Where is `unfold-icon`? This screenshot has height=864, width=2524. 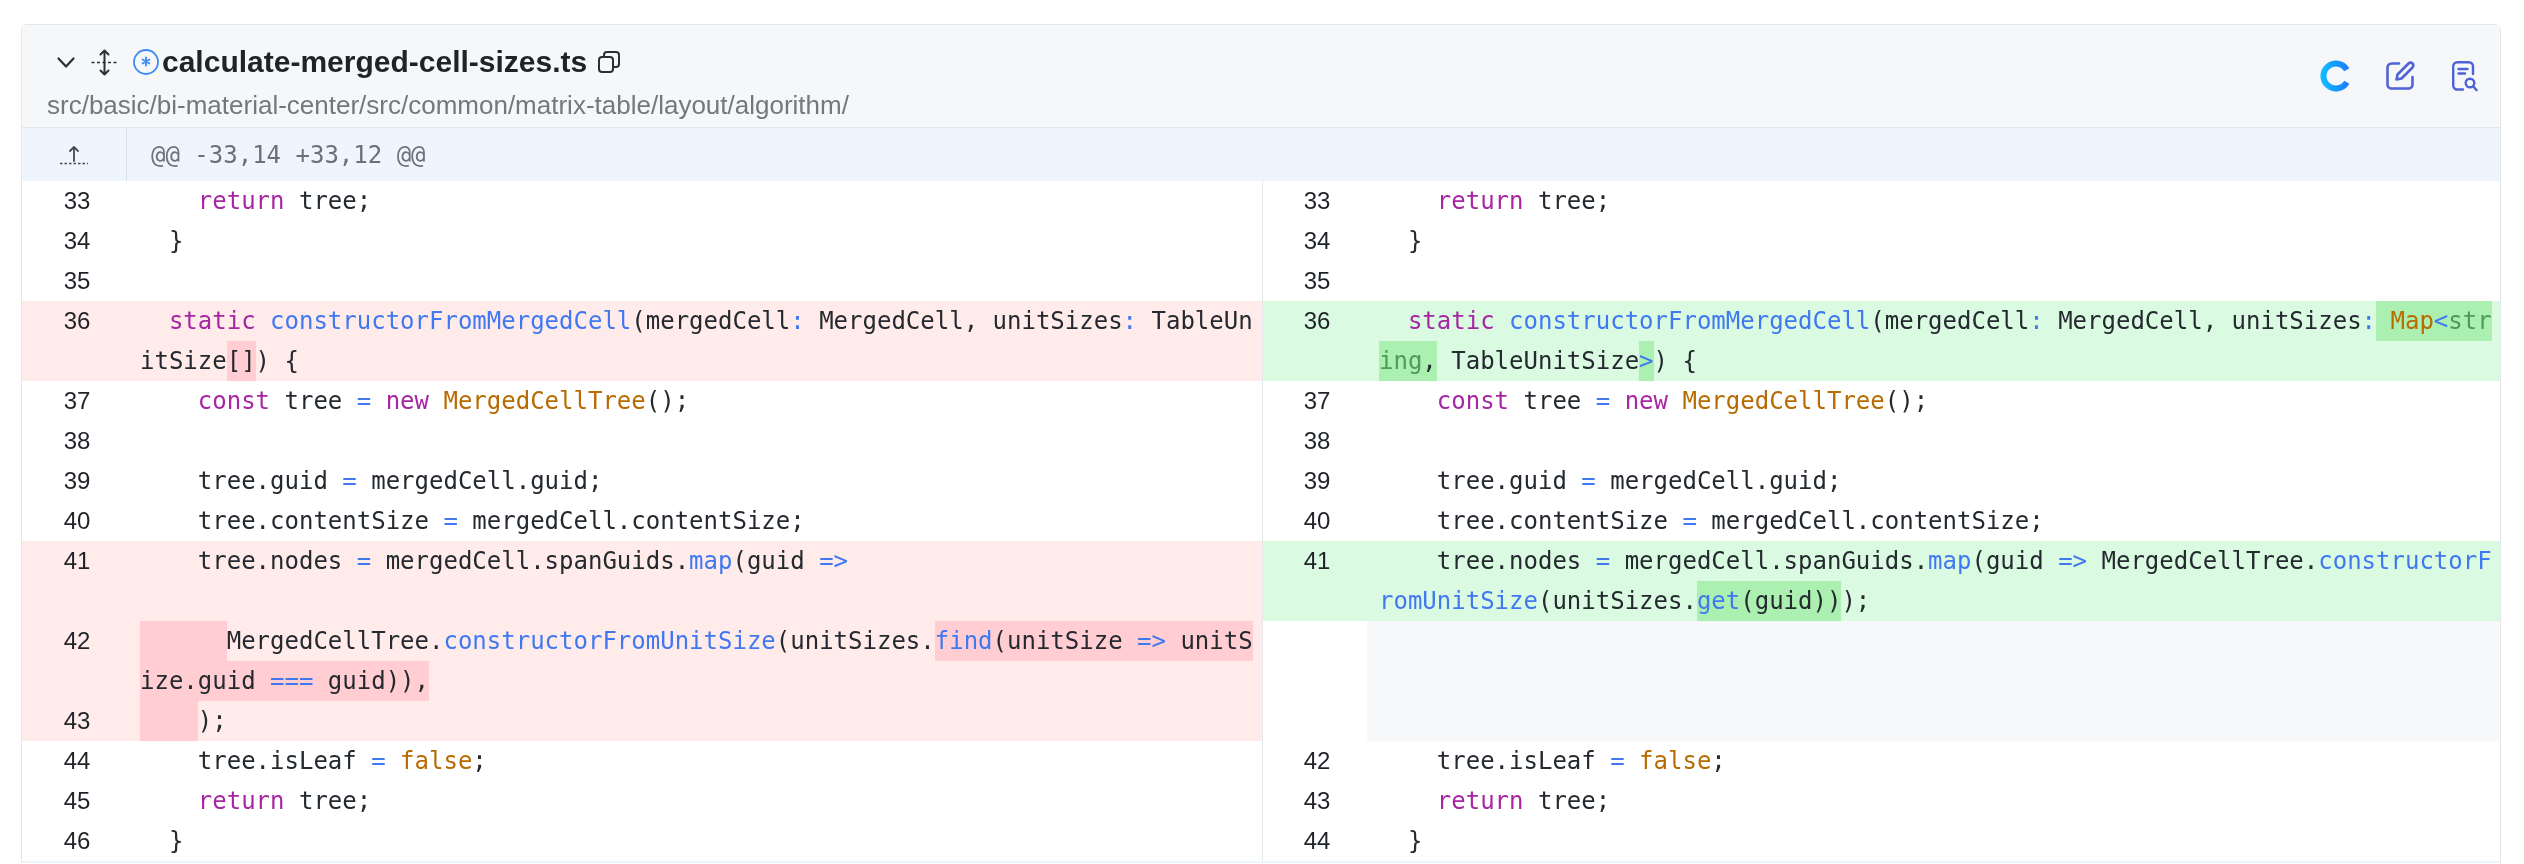 unfold-icon is located at coordinates (104, 62).